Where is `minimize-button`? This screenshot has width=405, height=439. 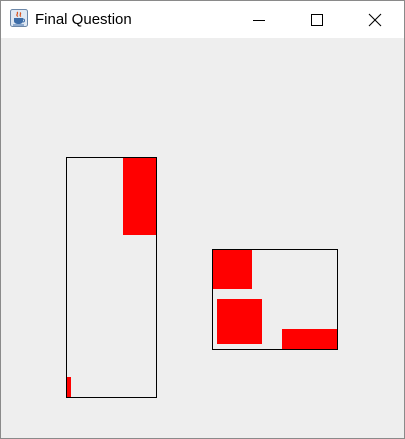
minimize-button is located at coordinates (259, 19).